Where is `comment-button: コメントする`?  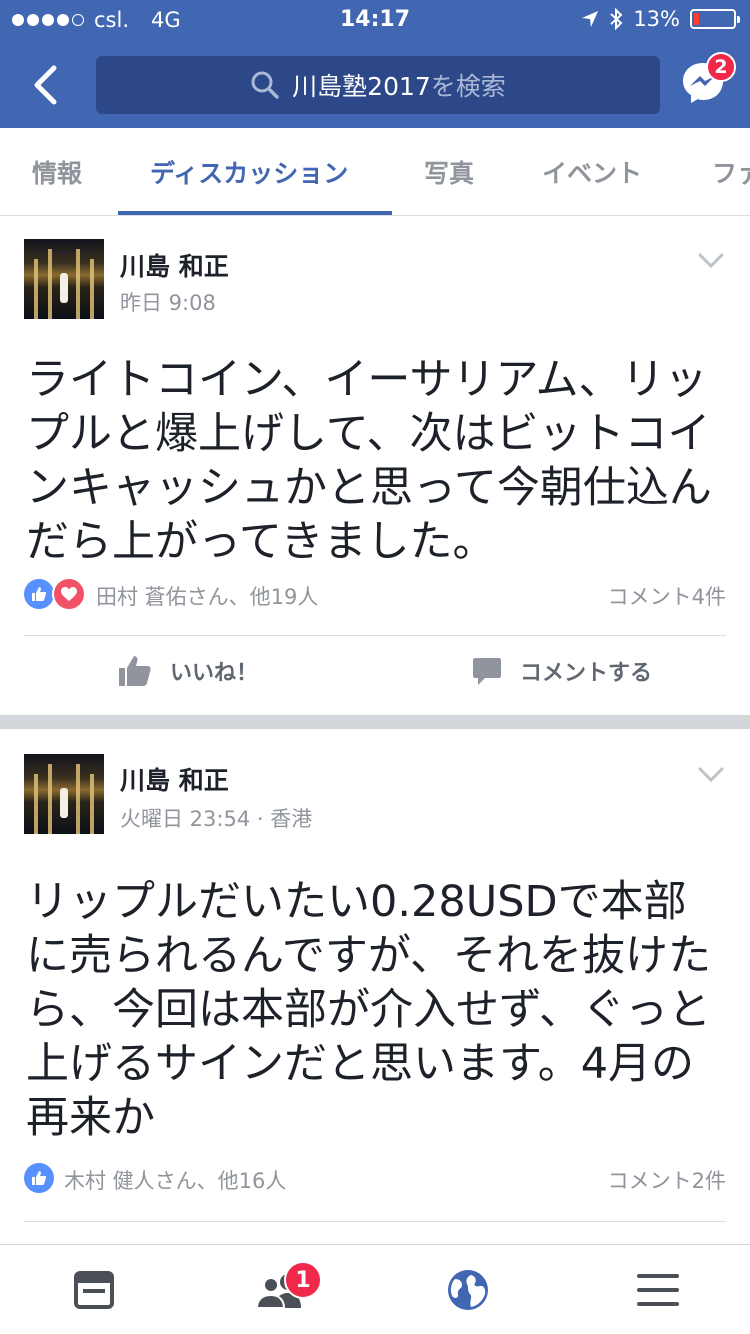 comment-button: コメントする is located at coordinates (562, 671).